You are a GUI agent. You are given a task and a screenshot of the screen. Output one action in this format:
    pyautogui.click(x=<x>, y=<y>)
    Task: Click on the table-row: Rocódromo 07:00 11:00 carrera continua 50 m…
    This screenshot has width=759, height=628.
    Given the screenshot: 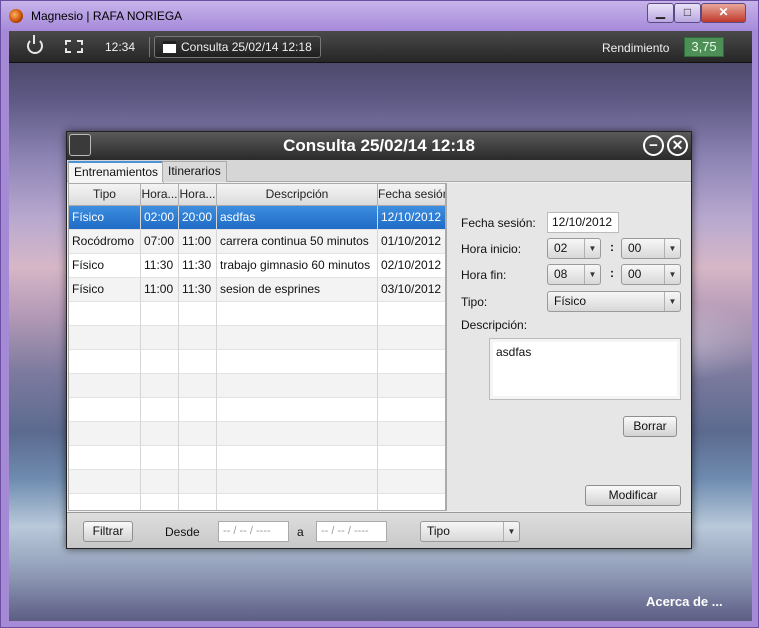 What is the action you would take?
    pyautogui.click(x=257, y=242)
    